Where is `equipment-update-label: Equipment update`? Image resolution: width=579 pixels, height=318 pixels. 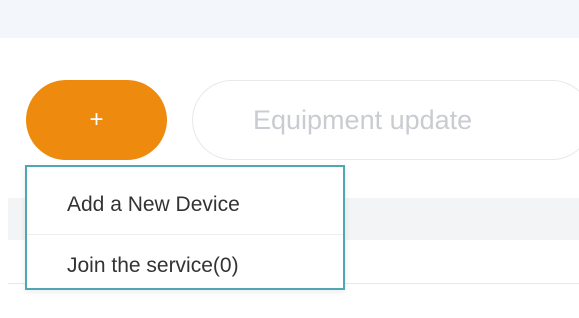
equipment-update-label: Equipment update is located at coordinates (363, 119).